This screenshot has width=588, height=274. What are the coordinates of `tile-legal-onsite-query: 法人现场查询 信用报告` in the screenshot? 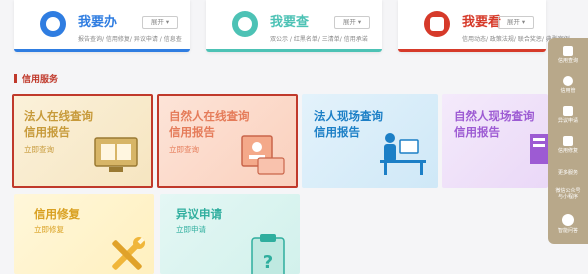 It's located at (370, 141).